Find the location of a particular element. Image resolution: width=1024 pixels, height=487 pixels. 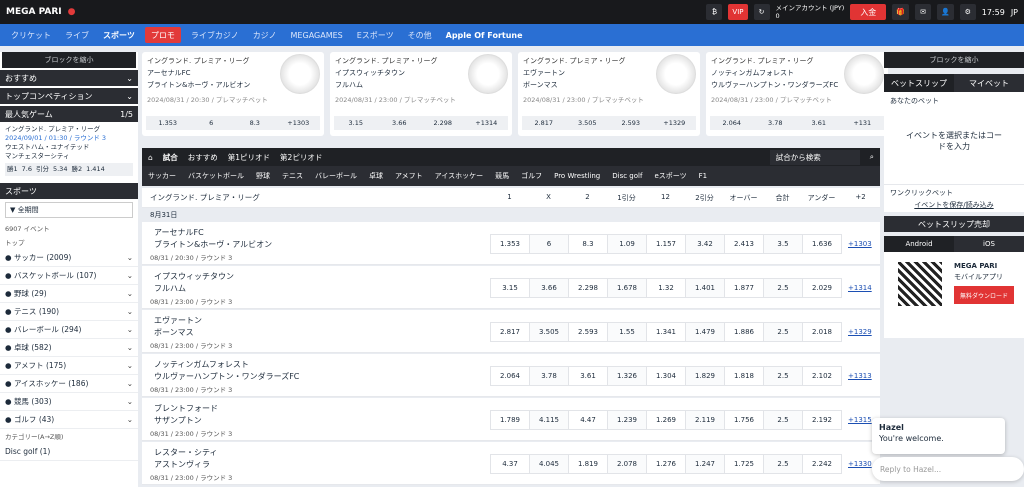

tab-android: Android is located at coordinates (919, 244).